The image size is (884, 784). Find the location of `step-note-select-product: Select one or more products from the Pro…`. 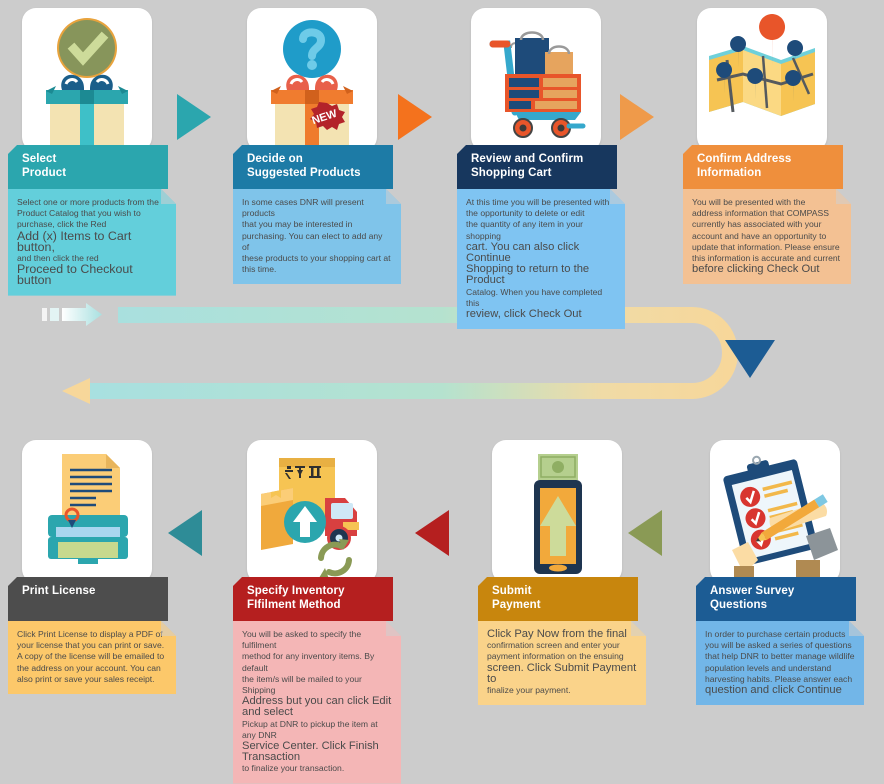

step-note-select-product: Select one or more products from the Pro… is located at coordinates (92, 242).